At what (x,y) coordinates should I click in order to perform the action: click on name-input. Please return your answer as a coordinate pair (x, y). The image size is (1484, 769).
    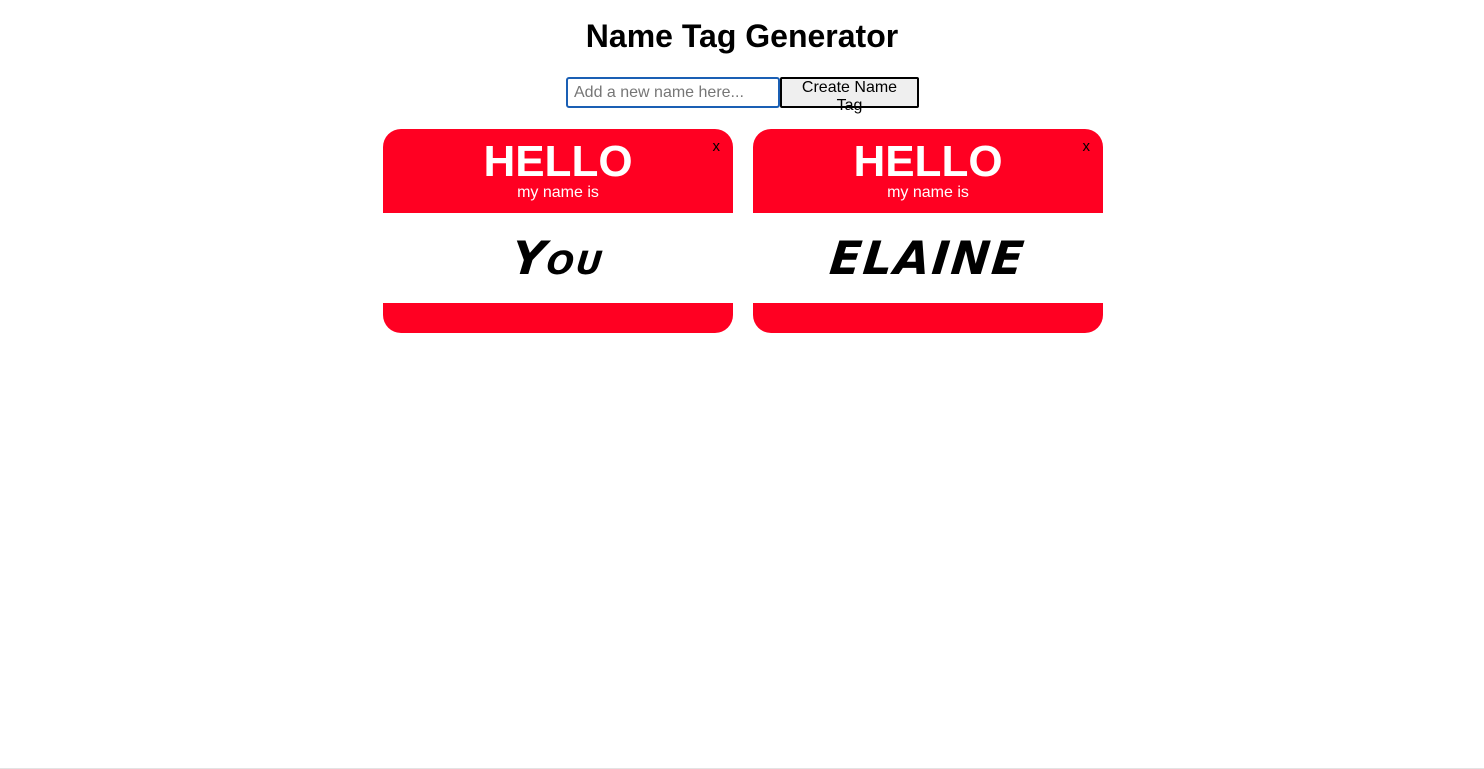
    Looking at the image, I should click on (673, 92).